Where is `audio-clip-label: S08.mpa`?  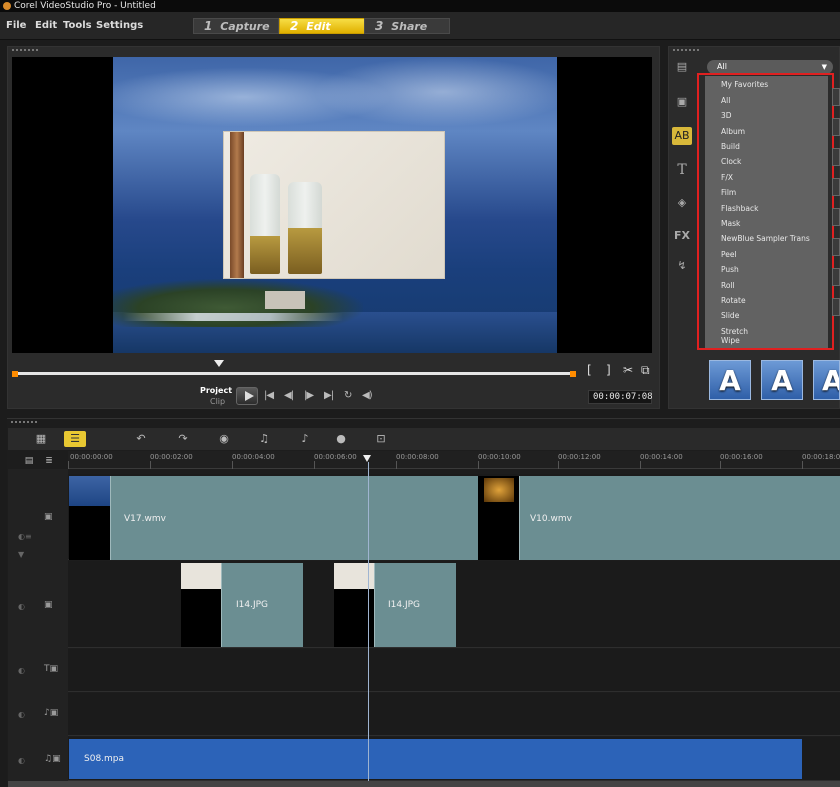
audio-clip-label: S08.mpa is located at coordinates (104, 759).